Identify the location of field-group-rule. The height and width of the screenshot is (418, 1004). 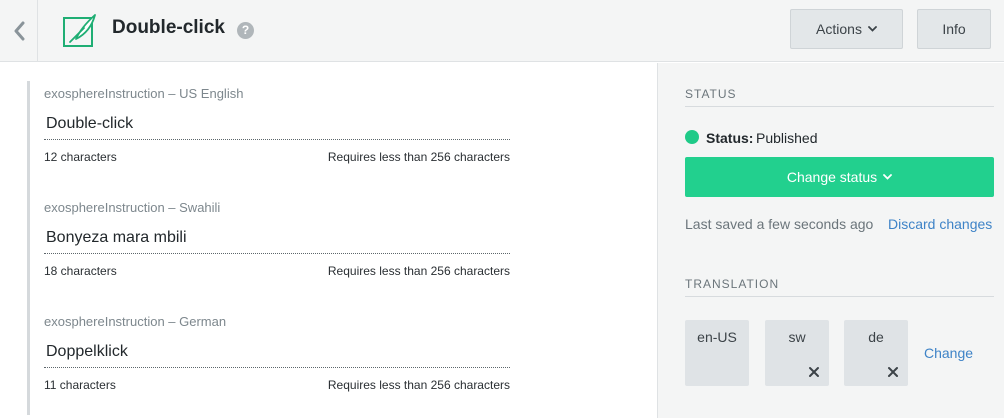
(28, 248).